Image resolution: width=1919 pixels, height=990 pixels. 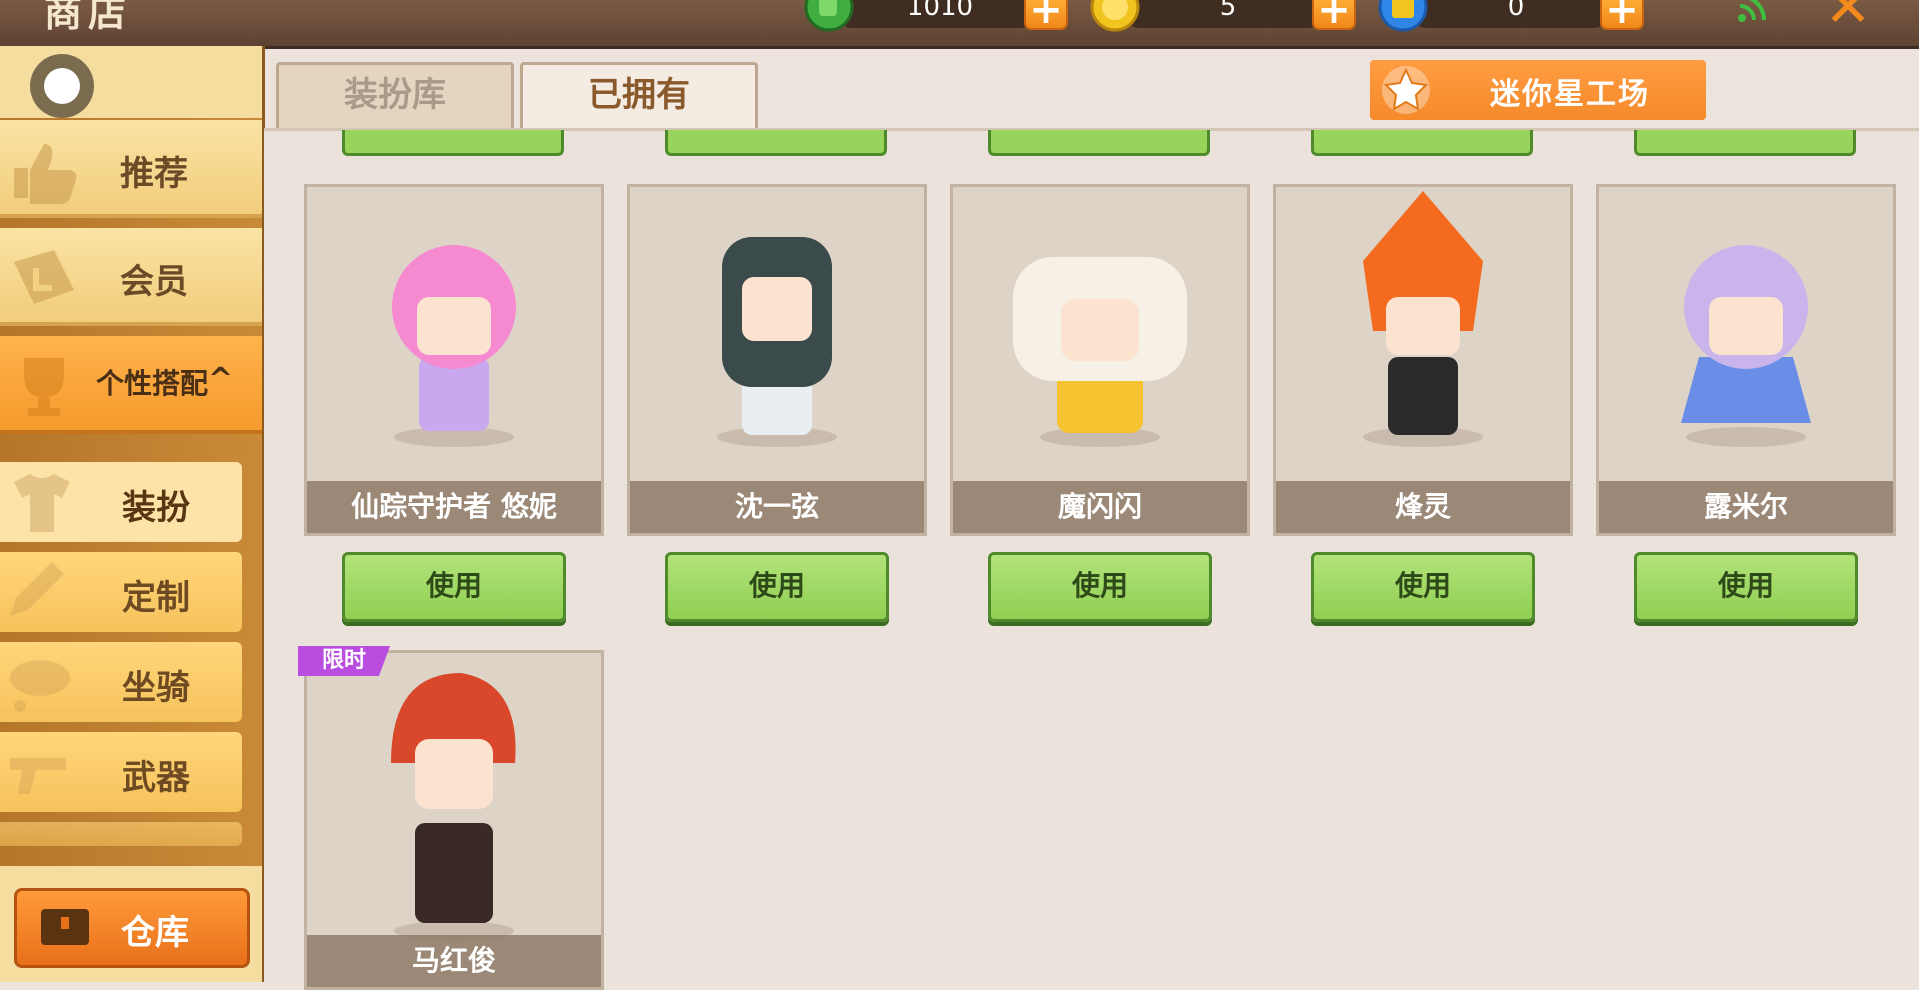 I want to click on mini-workshop-button: 迷你星工场, so click(x=1538, y=90).